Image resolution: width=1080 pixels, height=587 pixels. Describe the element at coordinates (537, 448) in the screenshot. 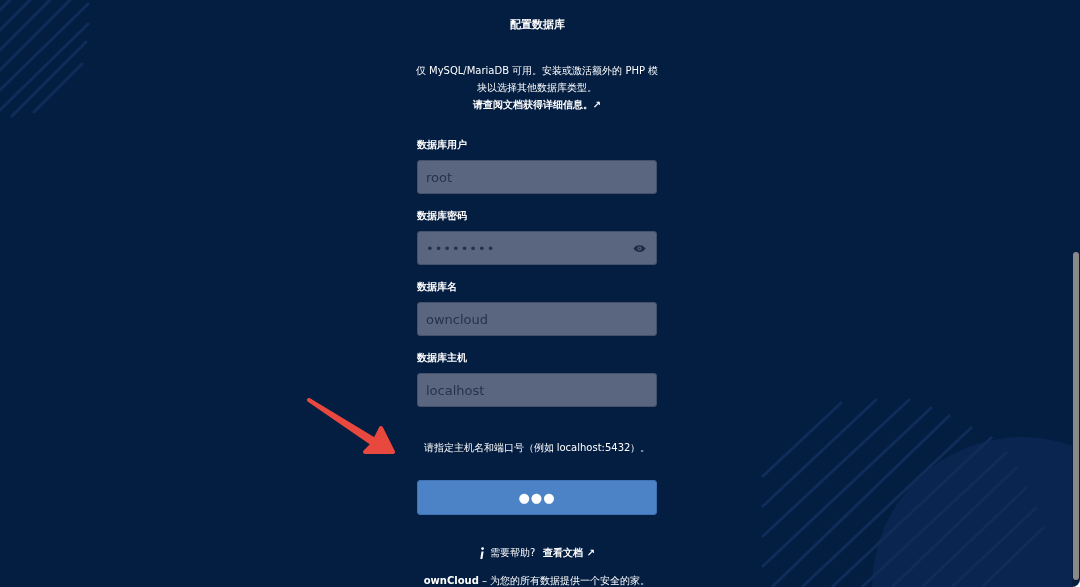

I see `host-hint: 请指定主机名和端口号（例如 localhost:5432）。` at that location.